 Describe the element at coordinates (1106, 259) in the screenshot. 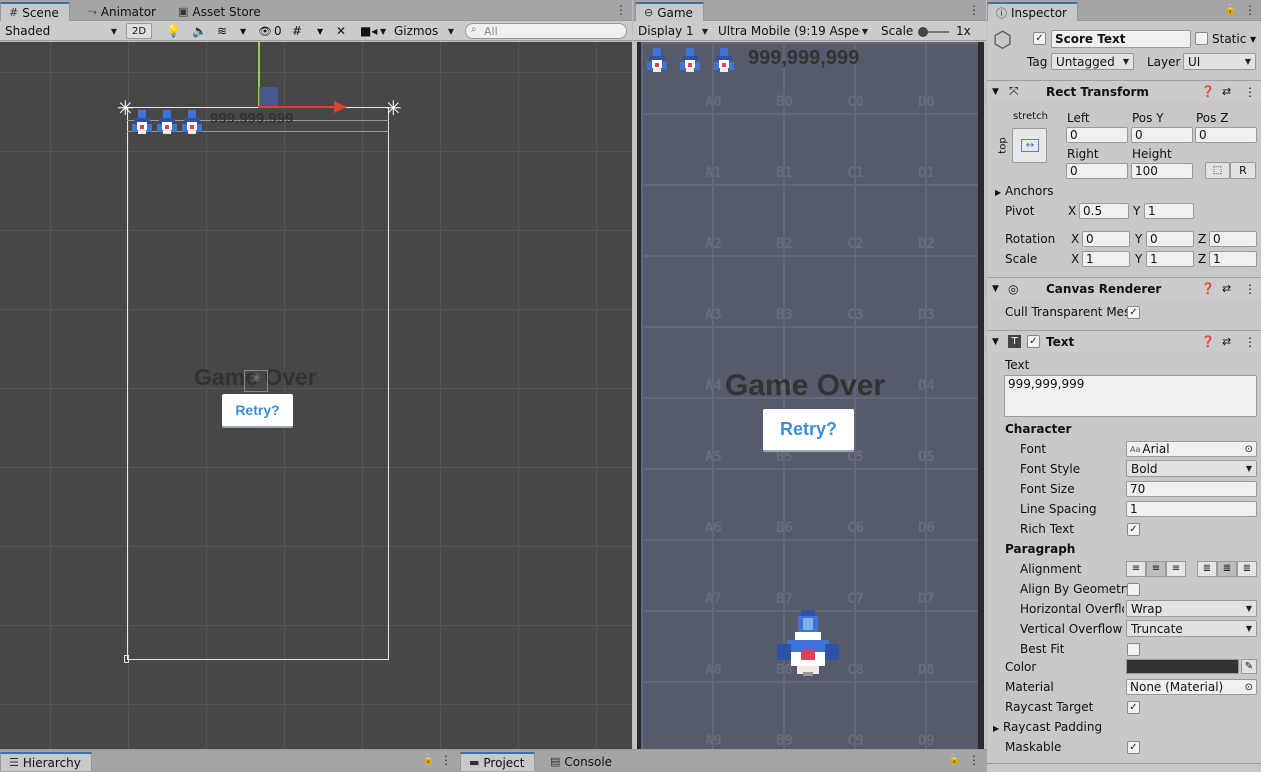

I see `scale-x-field: 1` at that location.